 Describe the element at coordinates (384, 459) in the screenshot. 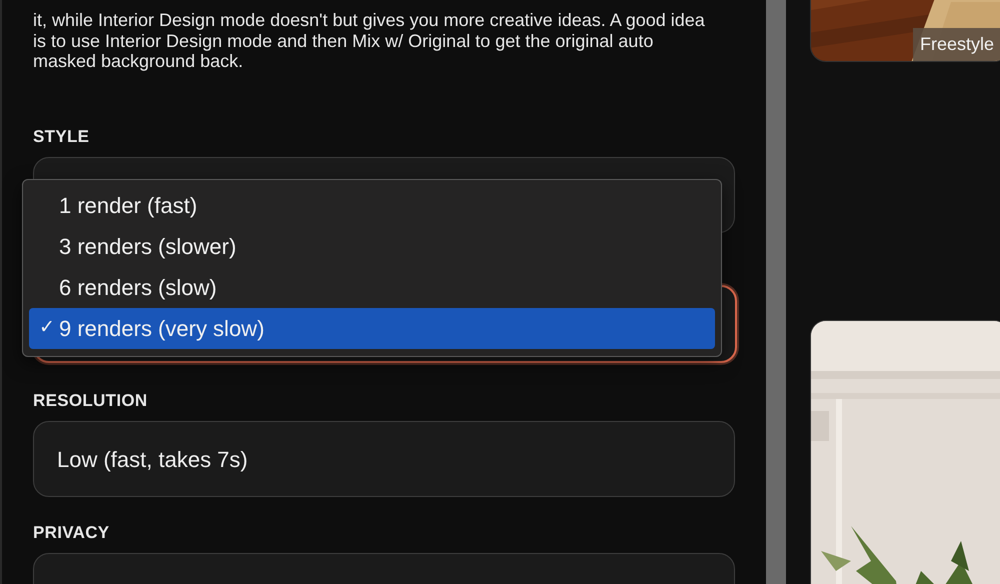

I see `select-field: Low (fast, takes 7s)` at that location.